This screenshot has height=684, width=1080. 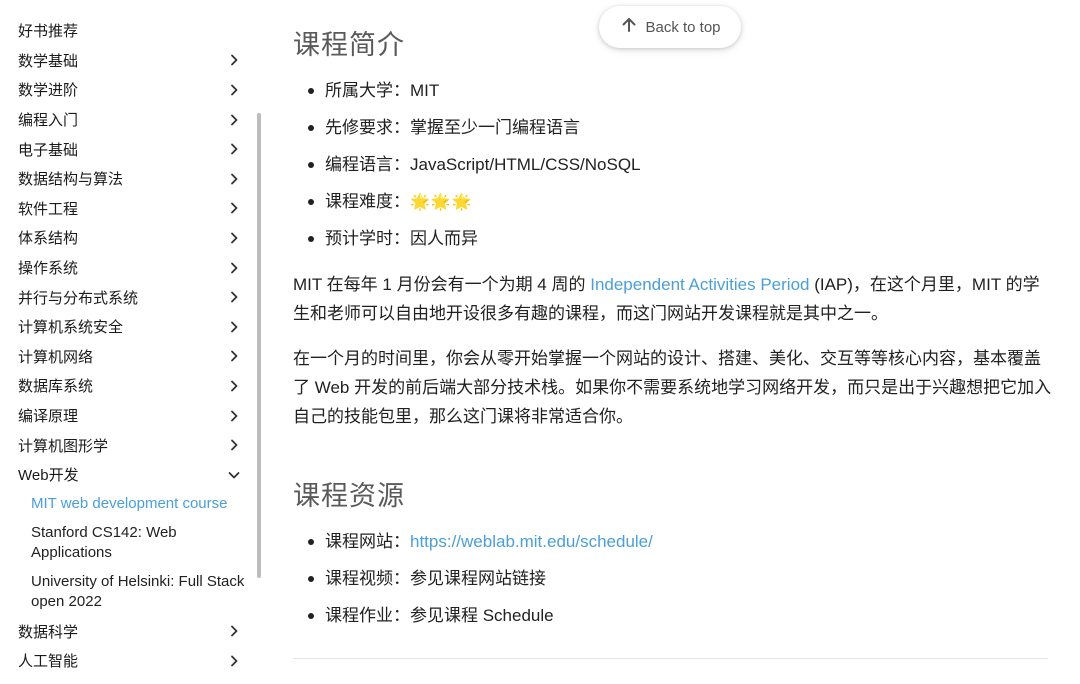 I want to click on sidebar-item-label: 电子基础, so click(x=48, y=150).